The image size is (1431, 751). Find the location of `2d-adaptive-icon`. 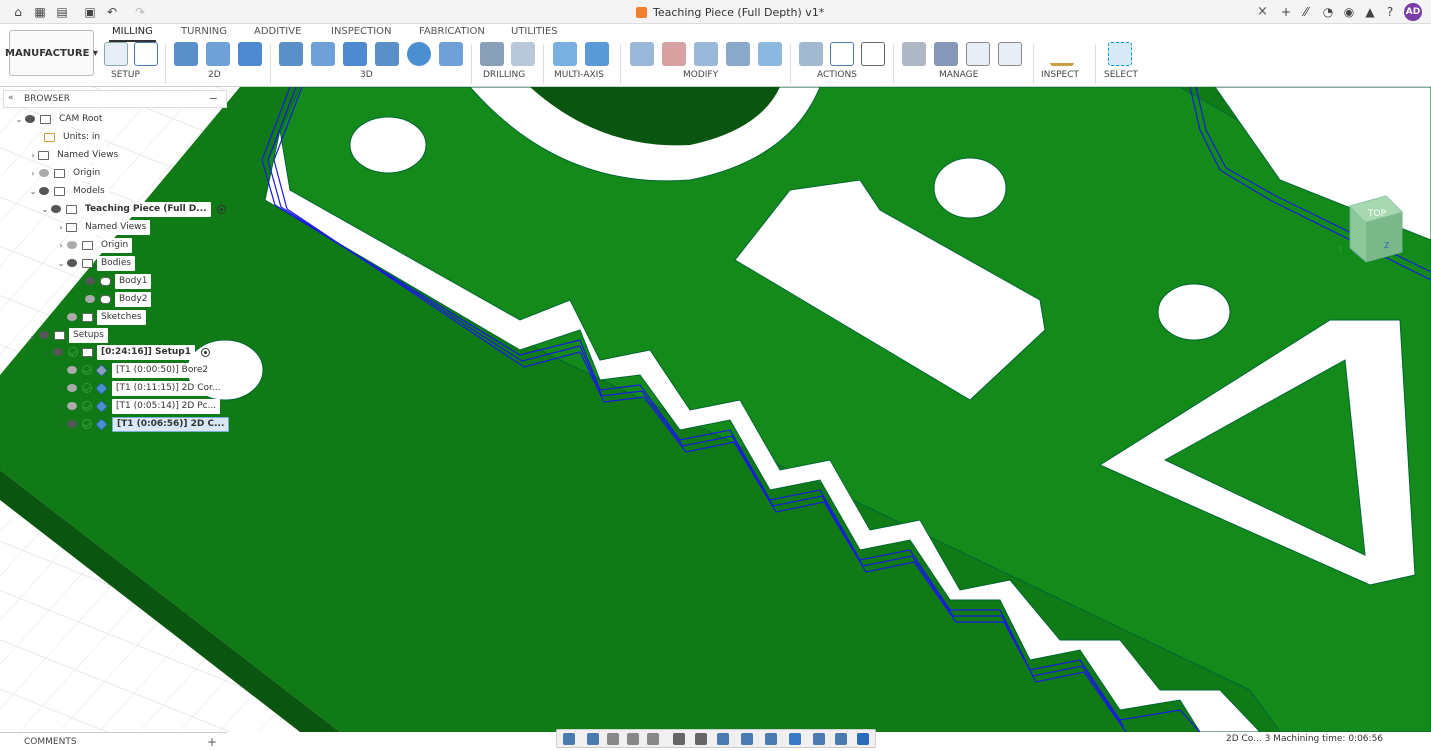

2d-adaptive-icon is located at coordinates (186, 54).